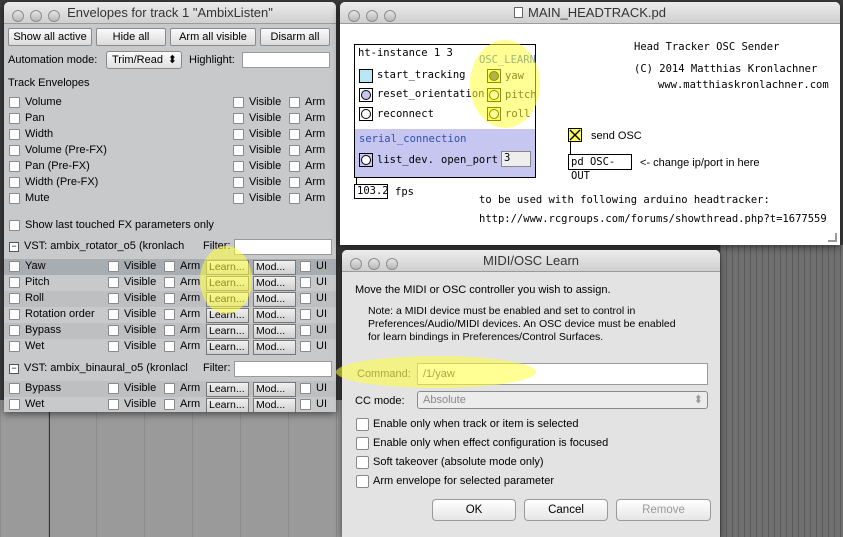 The height and width of the screenshot is (537, 843). Describe the element at coordinates (362, 481) in the screenshot. I see `option-checkbox-arm-envelope` at that location.